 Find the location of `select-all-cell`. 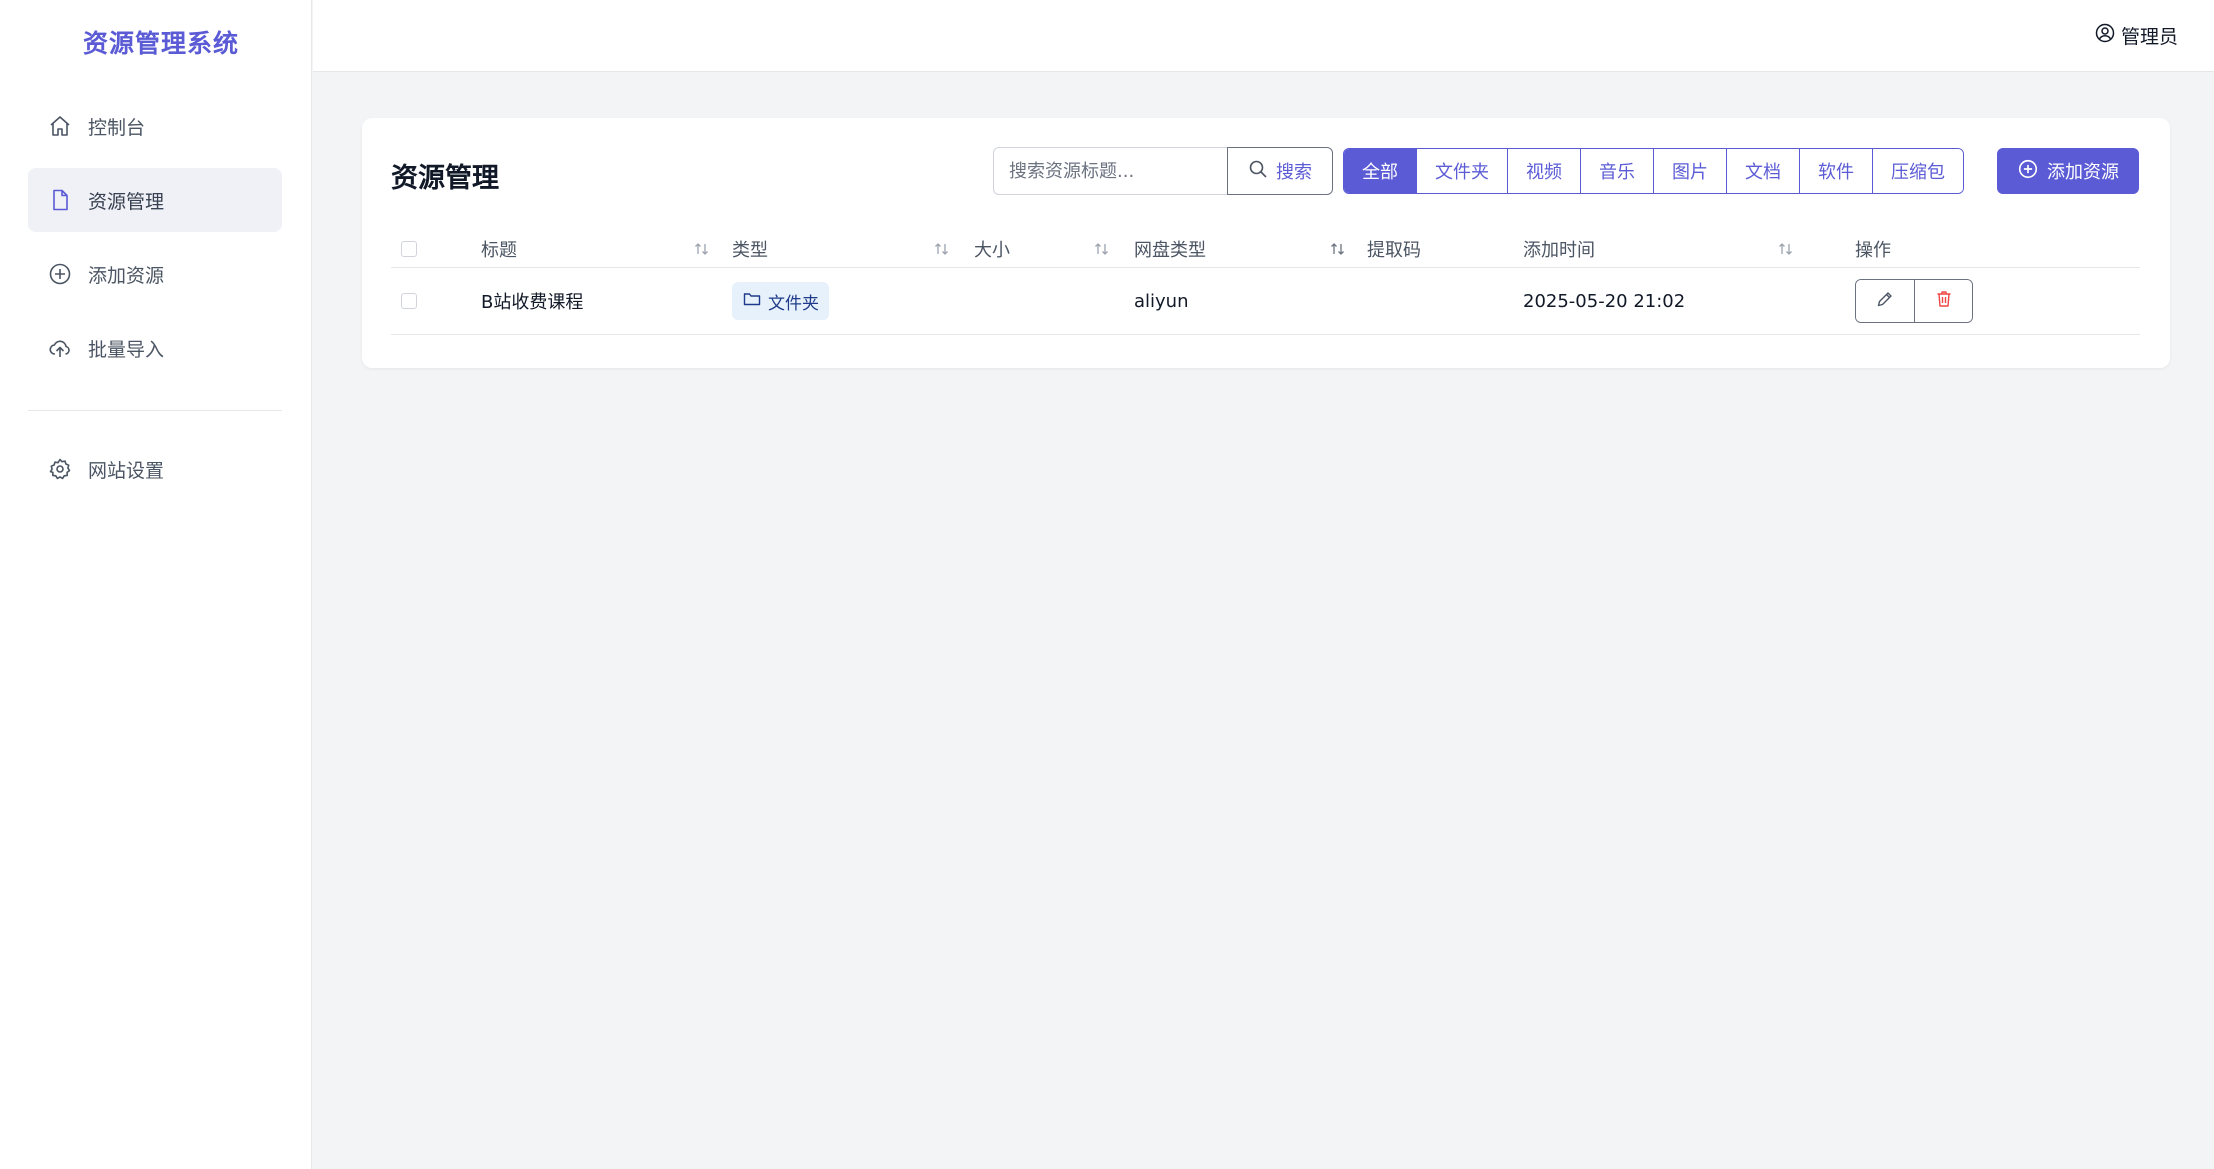

select-all-cell is located at coordinates (409, 248).